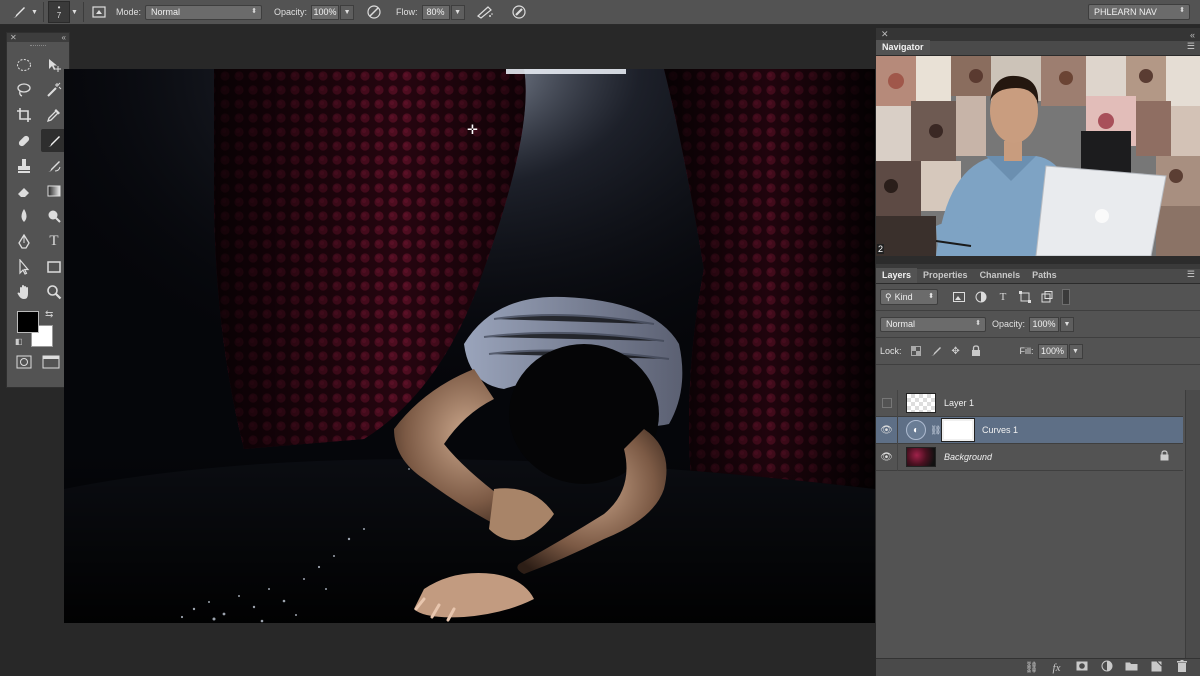  I want to click on curves-adjustment-icon: ◐, so click(916, 430).